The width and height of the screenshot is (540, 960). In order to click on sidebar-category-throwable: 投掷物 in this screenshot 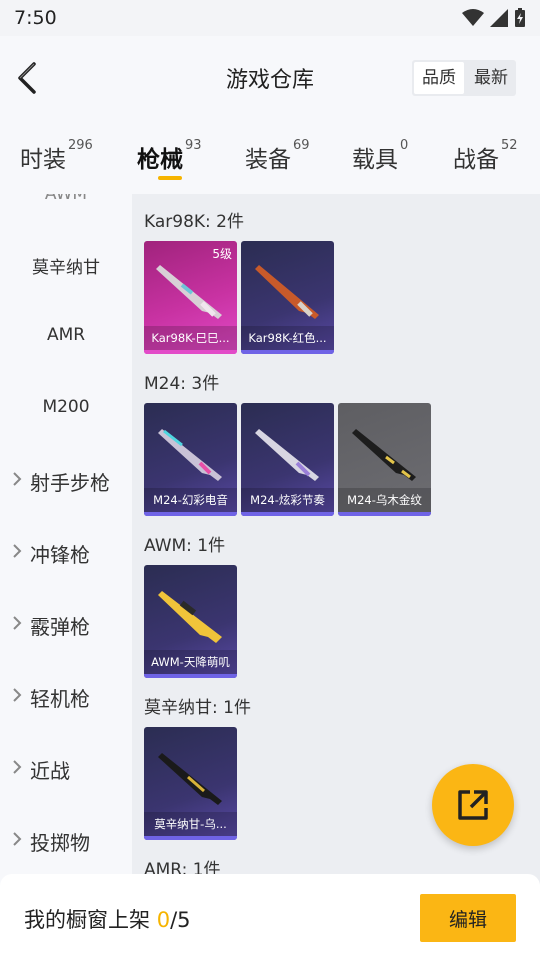, I will do `click(66, 841)`.